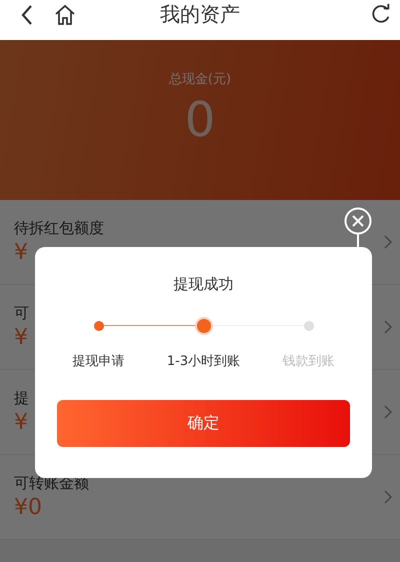 This screenshot has width=400, height=562. What do you see at coordinates (28, 507) in the screenshot?
I see `asset-value: ¥0` at bounding box center [28, 507].